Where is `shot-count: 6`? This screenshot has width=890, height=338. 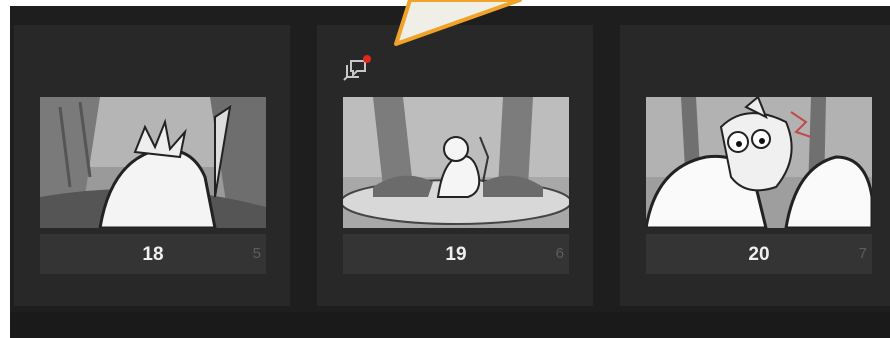 shot-count: 6 is located at coordinates (559, 253).